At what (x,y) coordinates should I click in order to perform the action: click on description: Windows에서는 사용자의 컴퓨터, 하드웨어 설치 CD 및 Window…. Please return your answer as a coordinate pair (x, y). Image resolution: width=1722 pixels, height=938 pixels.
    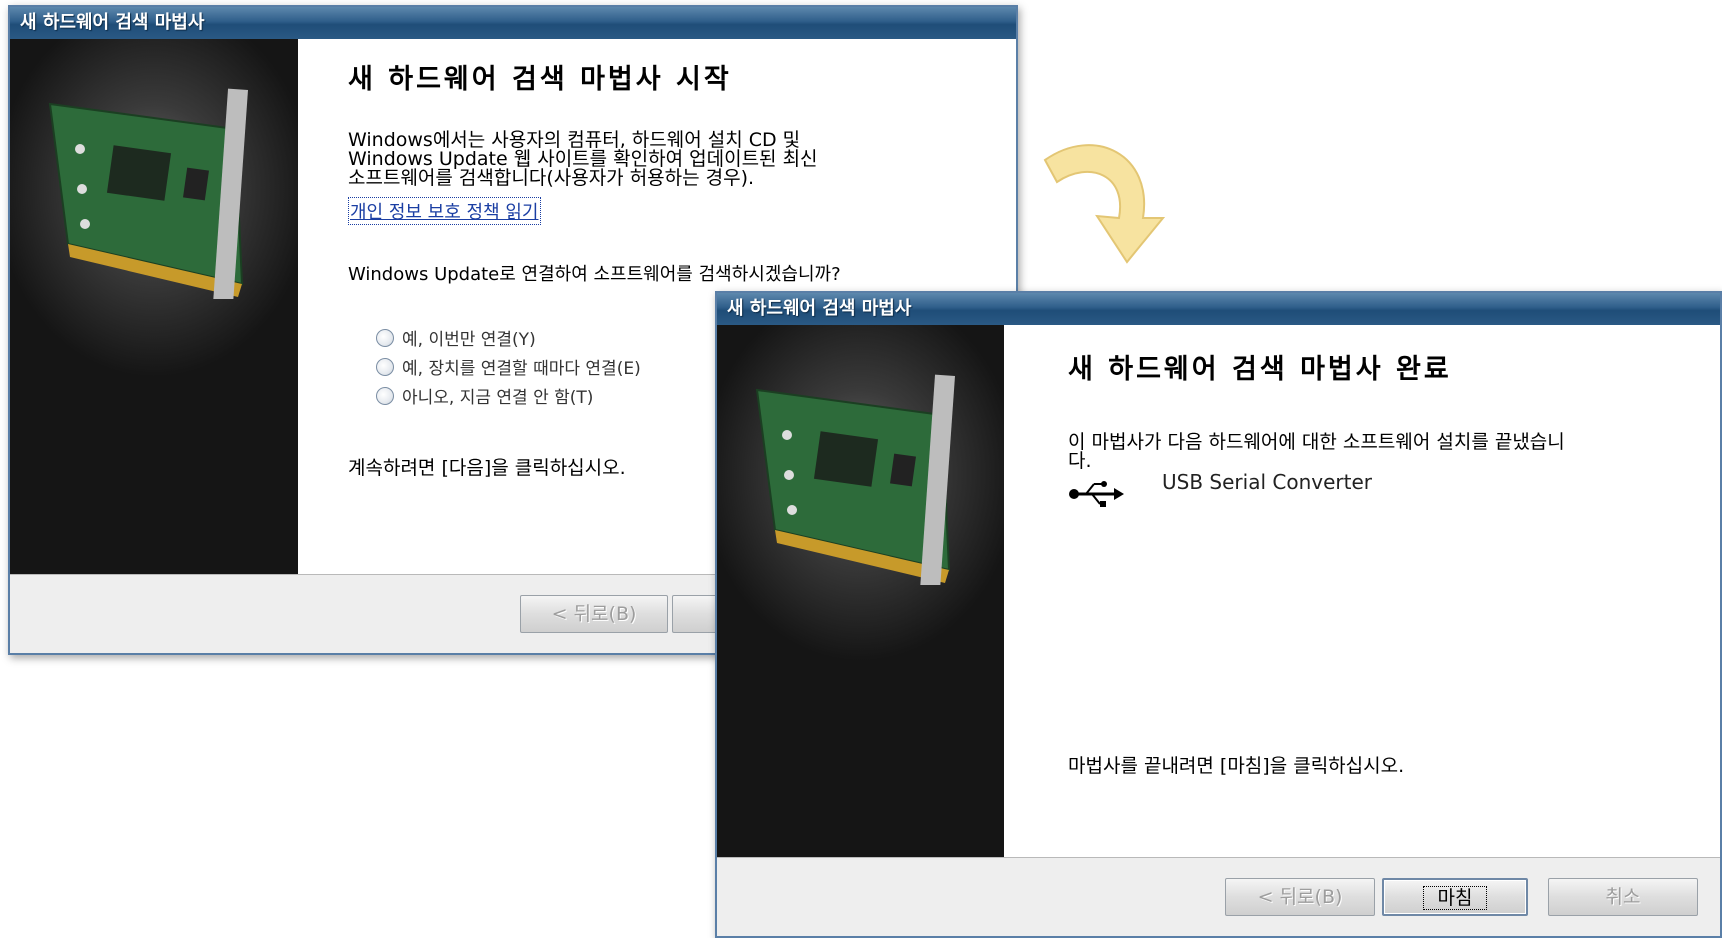
    Looking at the image, I should click on (648, 159).